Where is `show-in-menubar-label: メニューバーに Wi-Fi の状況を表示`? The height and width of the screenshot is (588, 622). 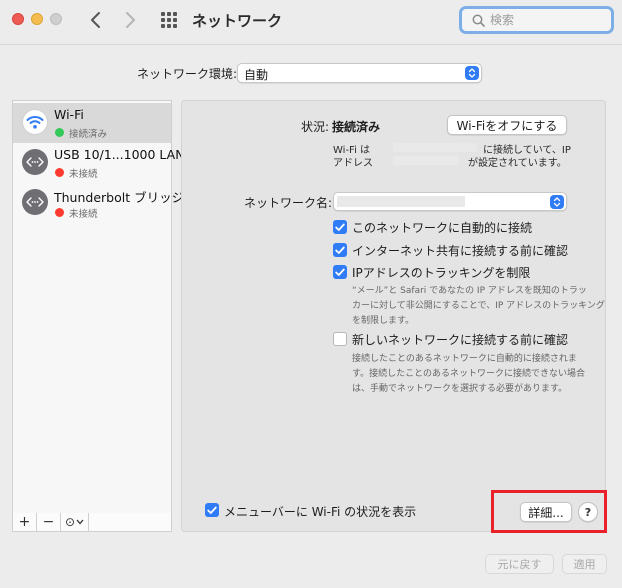 show-in-menubar-label: メニューバーに Wi-Fi の状況を表示 is located at coordinates (320, 511).